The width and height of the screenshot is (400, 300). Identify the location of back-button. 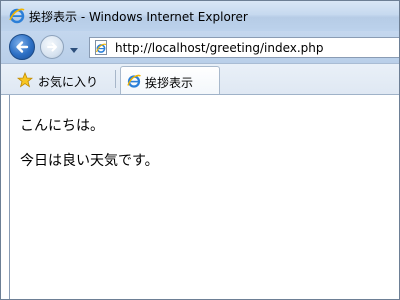
(22, 47).